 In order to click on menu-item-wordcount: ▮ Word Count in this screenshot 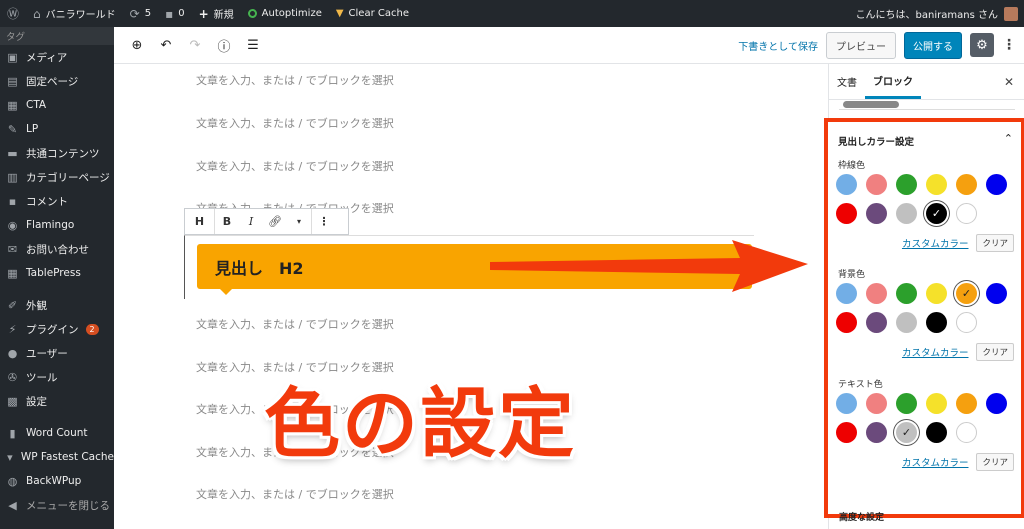, I will do `click(57, 433)`.